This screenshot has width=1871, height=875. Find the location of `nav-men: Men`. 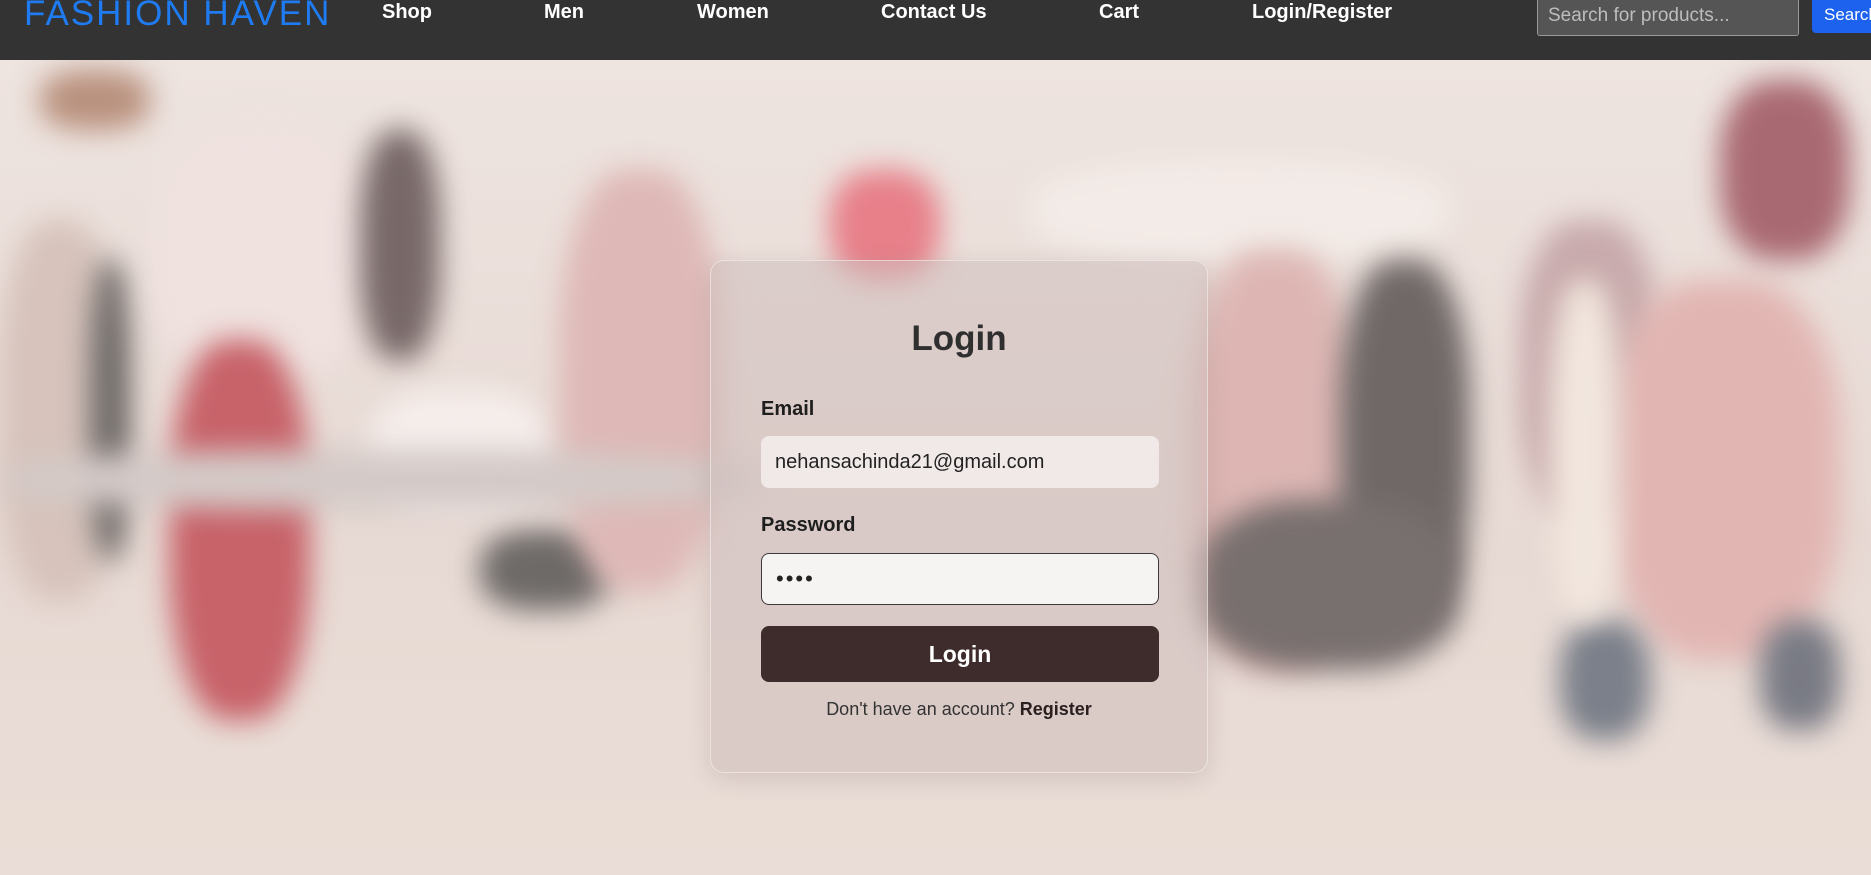

nav-men: Men is located at coordinates (564, 12).